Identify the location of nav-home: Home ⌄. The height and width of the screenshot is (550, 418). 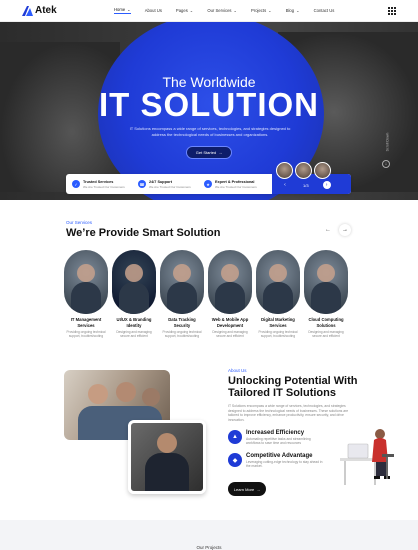
(122, 10).